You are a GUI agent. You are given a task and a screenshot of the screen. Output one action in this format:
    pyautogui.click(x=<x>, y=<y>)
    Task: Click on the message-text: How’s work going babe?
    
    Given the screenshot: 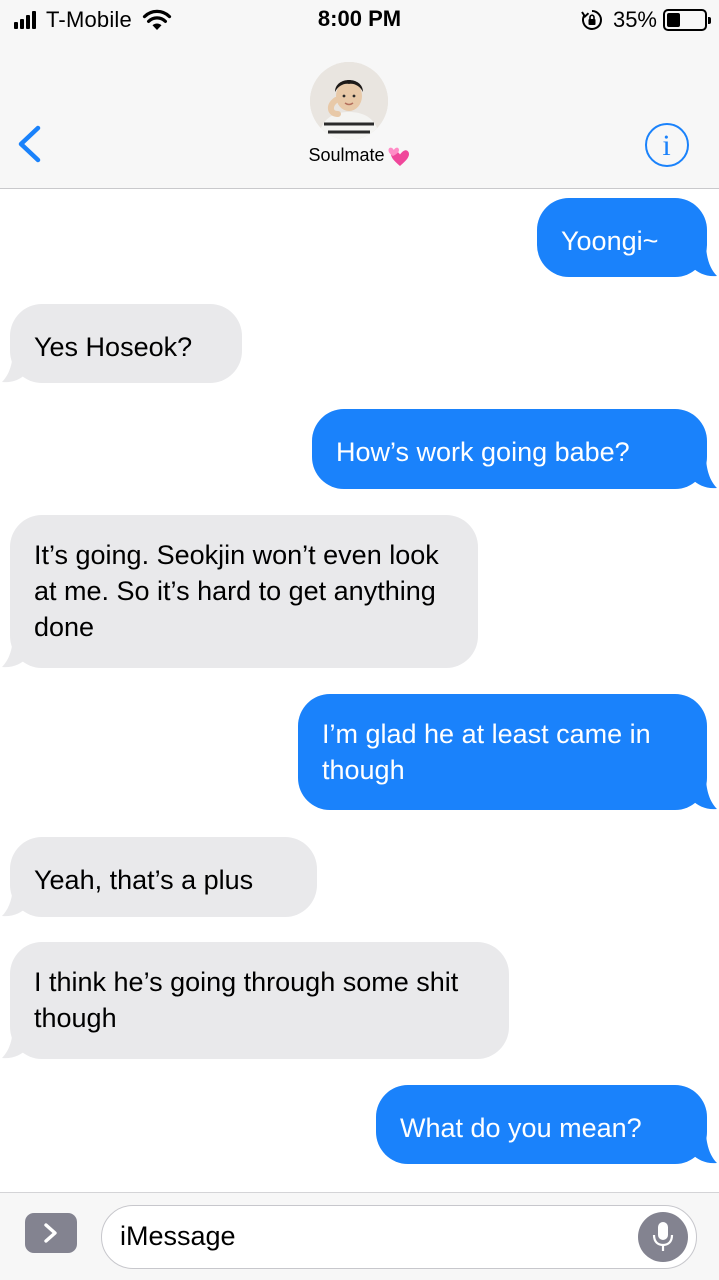 What is the action you would take?
    pyautogui.click(x=483, y=452)
    